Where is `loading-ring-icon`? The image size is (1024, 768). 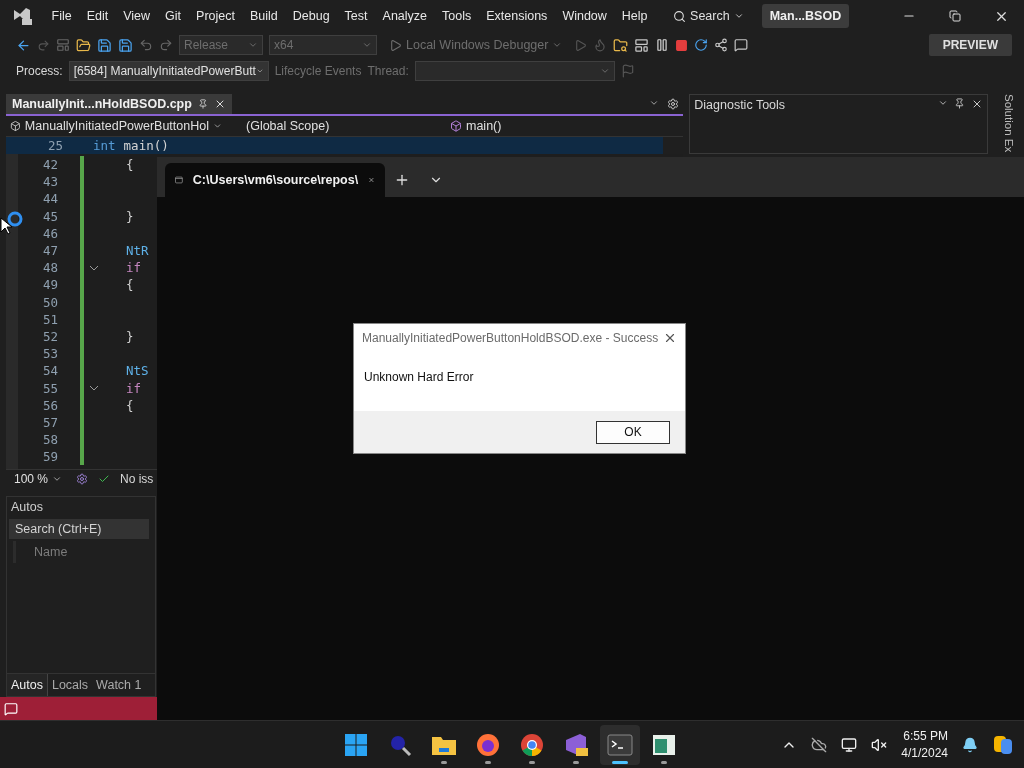 loading-ring-icon is located at coordinates (15, 219).